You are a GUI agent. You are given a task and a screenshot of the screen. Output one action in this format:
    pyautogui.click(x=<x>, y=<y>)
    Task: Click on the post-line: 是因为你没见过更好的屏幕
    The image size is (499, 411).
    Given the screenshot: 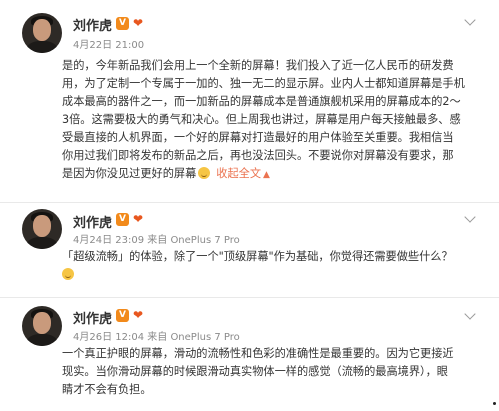 What is the action you would take?
    pyautogui.click(x=129, y=173)
    